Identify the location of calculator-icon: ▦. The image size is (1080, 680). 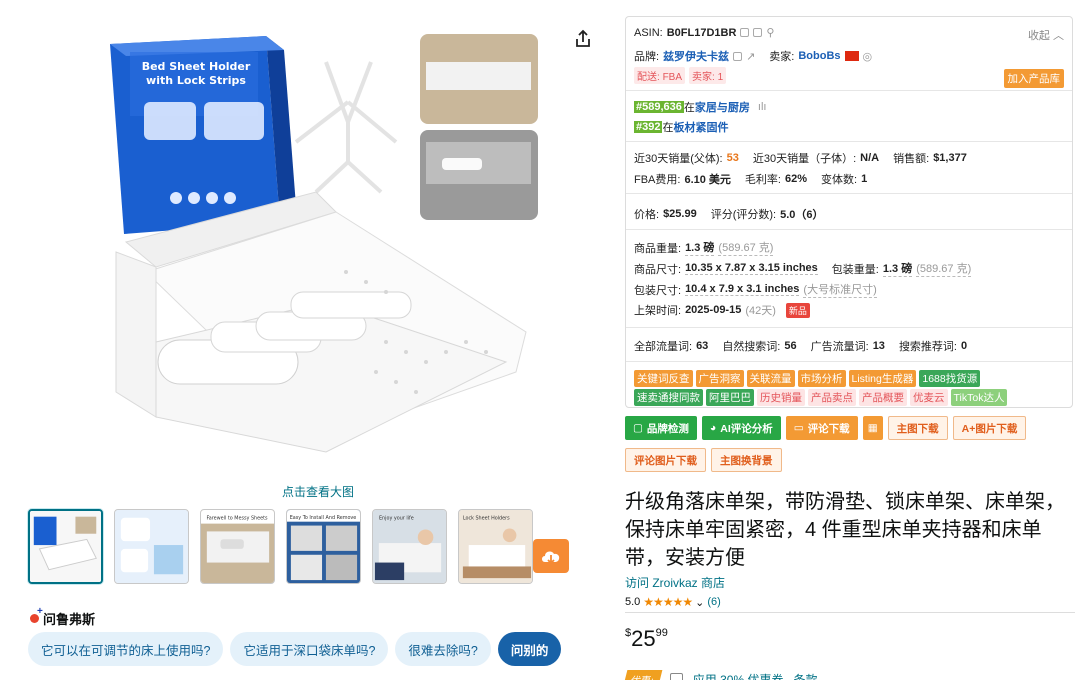
(872, 428).